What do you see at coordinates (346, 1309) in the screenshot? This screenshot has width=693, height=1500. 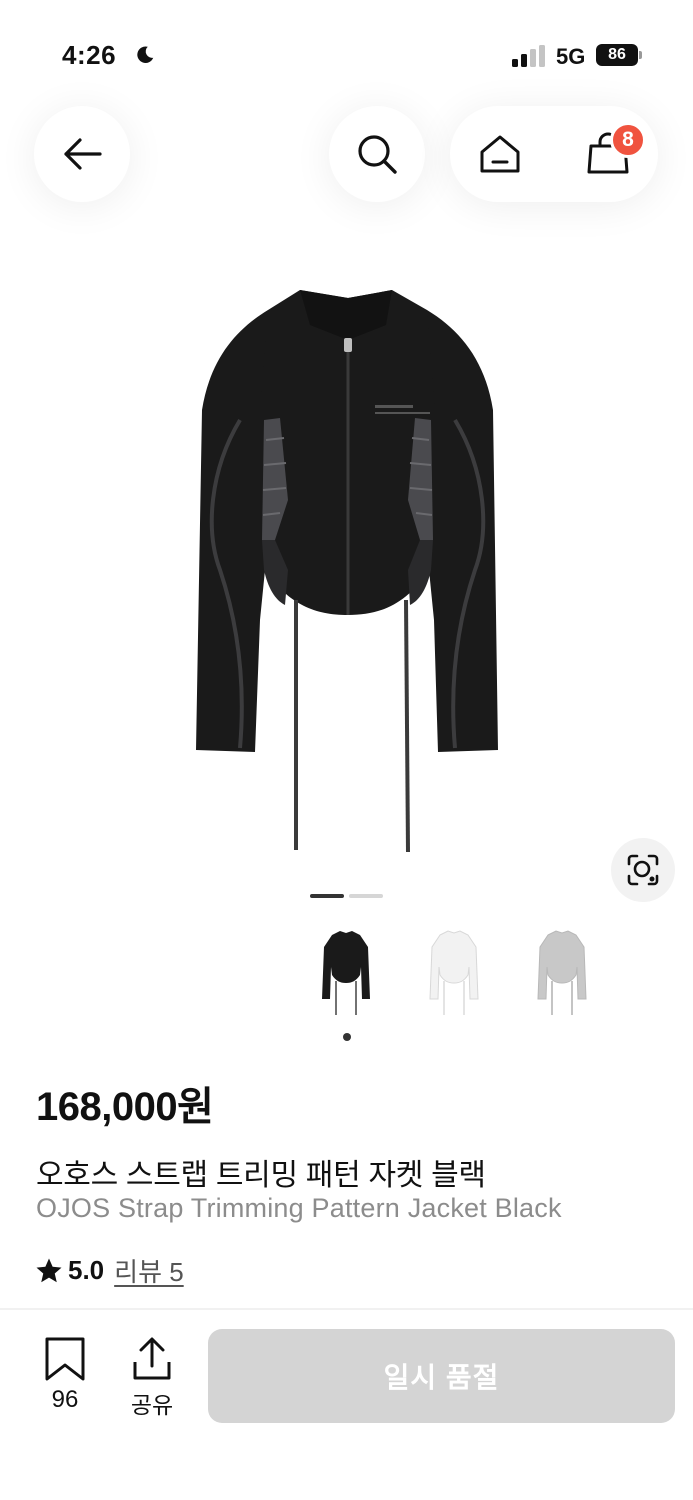 I see `divider` at bounding box center [346, 1309].